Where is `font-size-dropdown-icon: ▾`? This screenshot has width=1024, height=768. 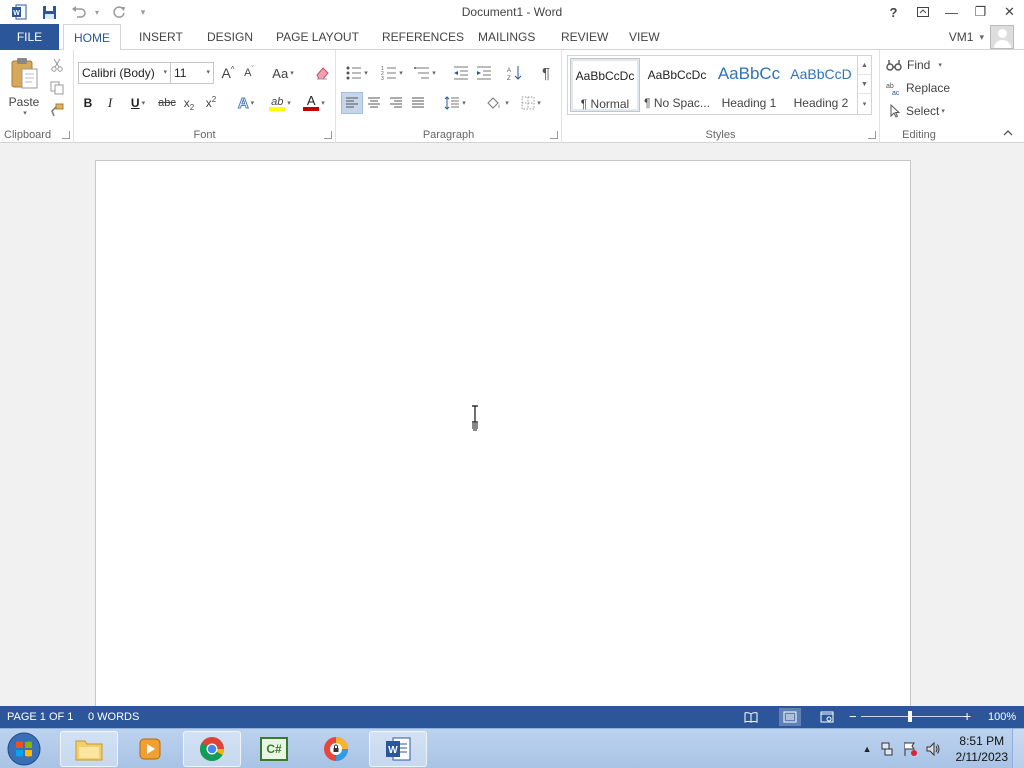 font-size-dropdown-icon: ▾ is located at coordinates (208, 73).